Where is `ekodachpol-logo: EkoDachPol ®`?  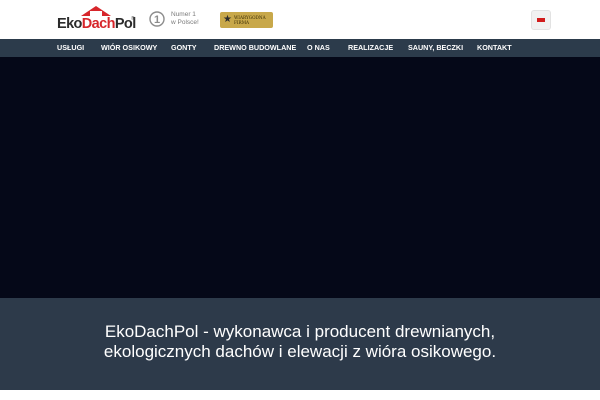
ekodachpol-logo: EkoDachPol ® is located at coordinates (96, 20).